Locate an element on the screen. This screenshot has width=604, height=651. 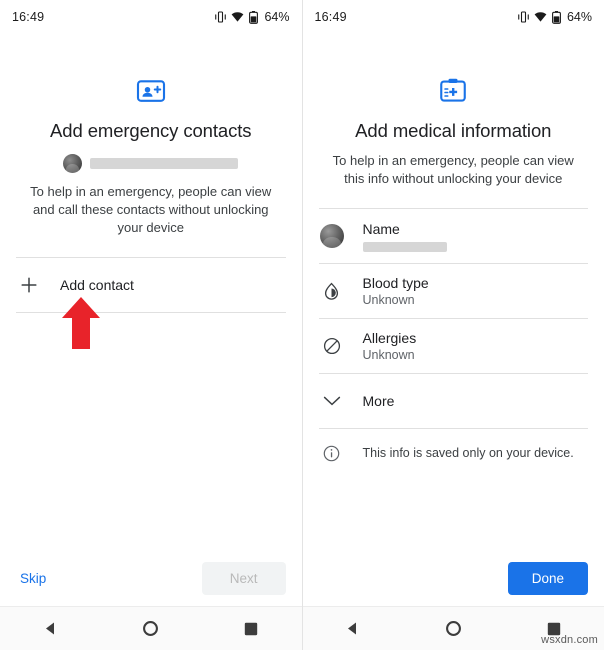
avatar-icon is located at coordinates (332, 236).